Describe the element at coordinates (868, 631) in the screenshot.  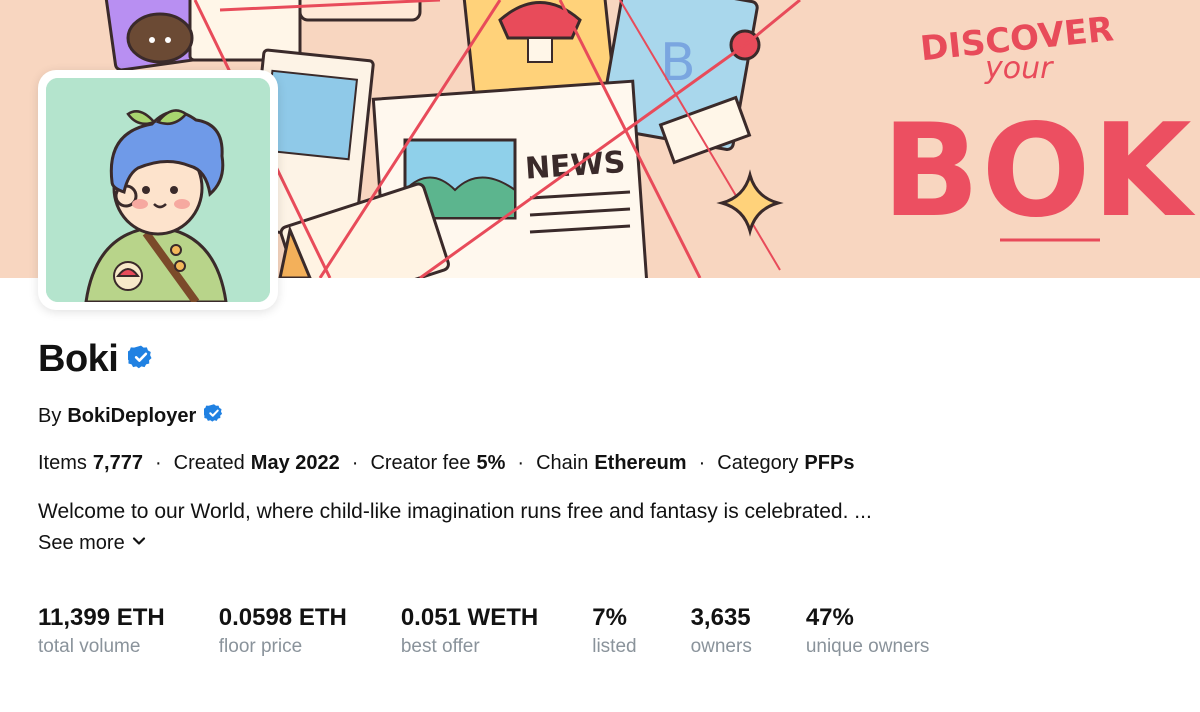
I see `stat-unique-owners: 47% unique owners` at that location.